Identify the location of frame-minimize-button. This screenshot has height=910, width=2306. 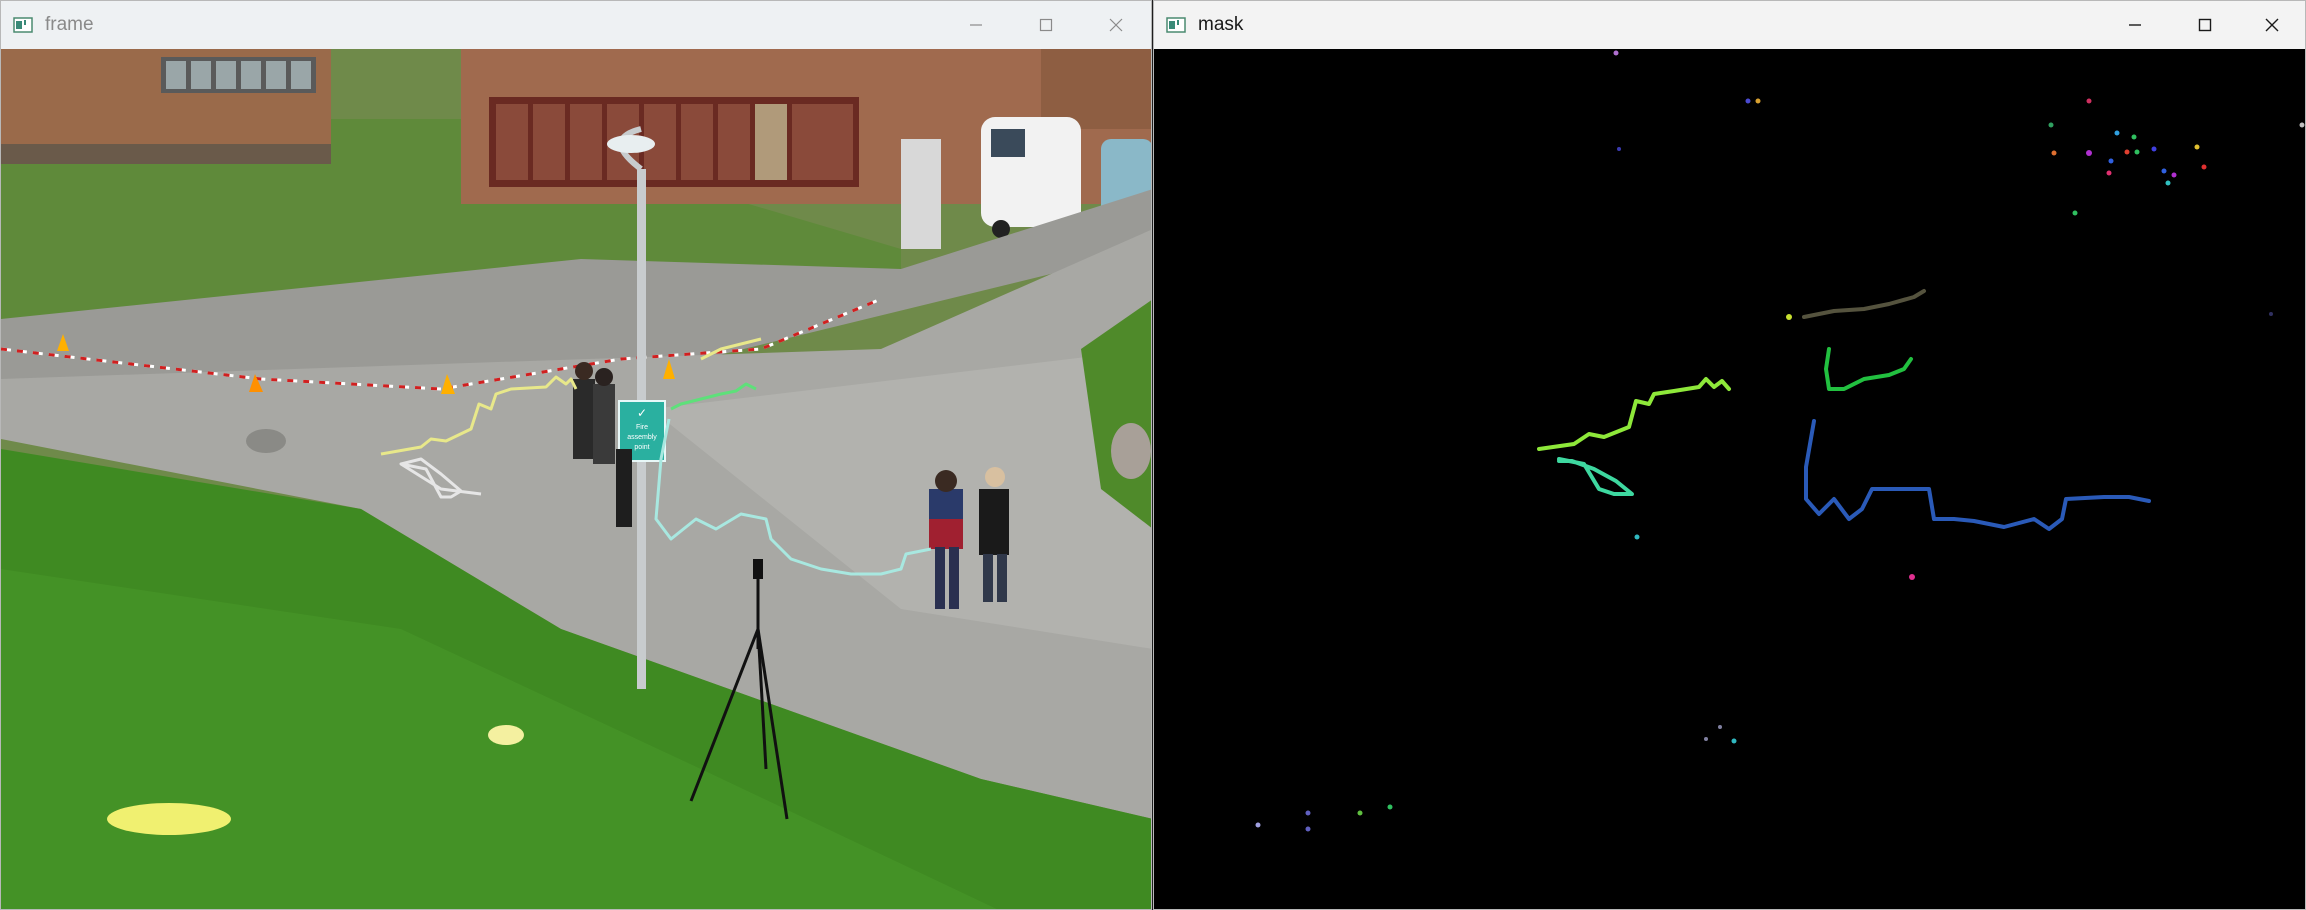
(976, 25).